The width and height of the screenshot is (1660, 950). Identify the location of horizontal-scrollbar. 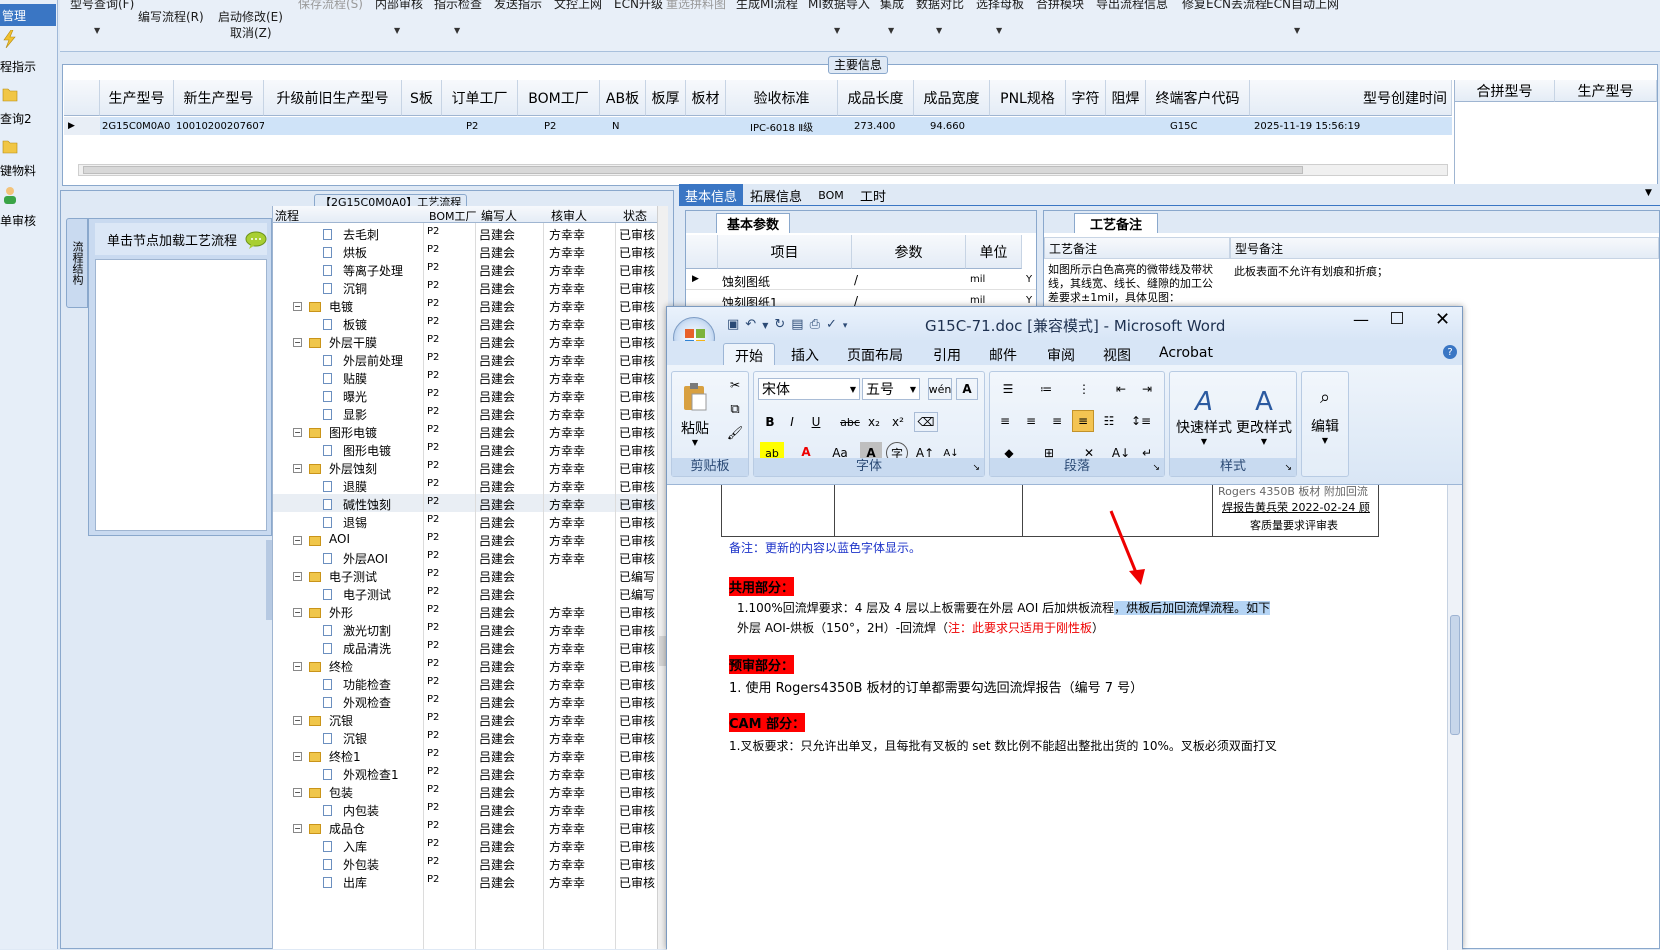
(763, 170).